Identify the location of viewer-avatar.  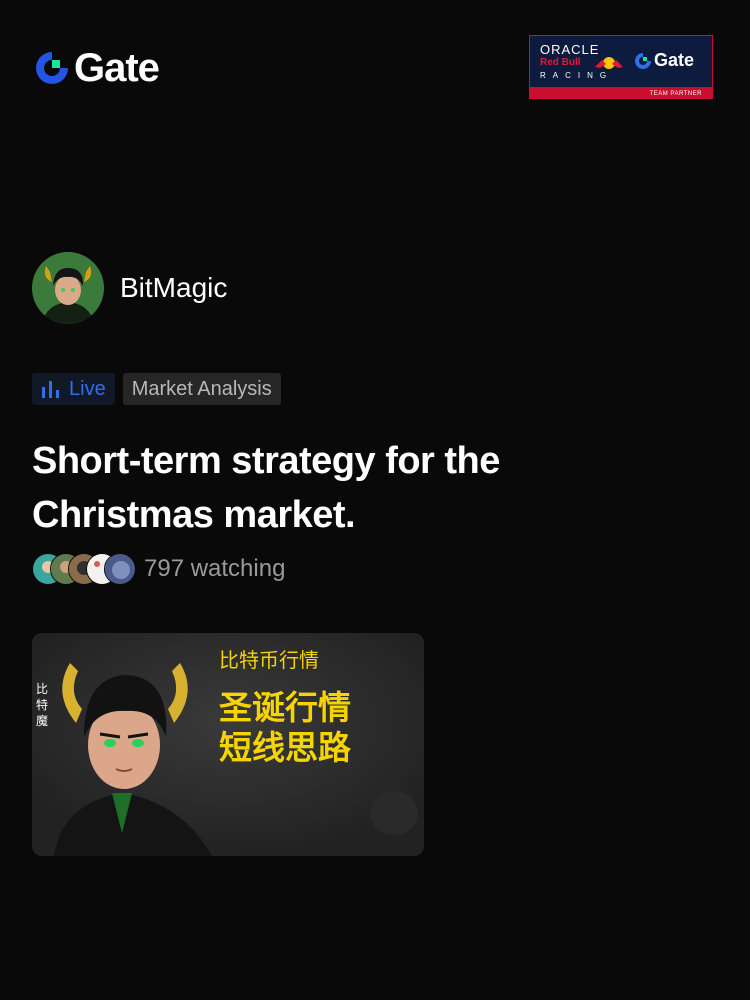
(120, 569).